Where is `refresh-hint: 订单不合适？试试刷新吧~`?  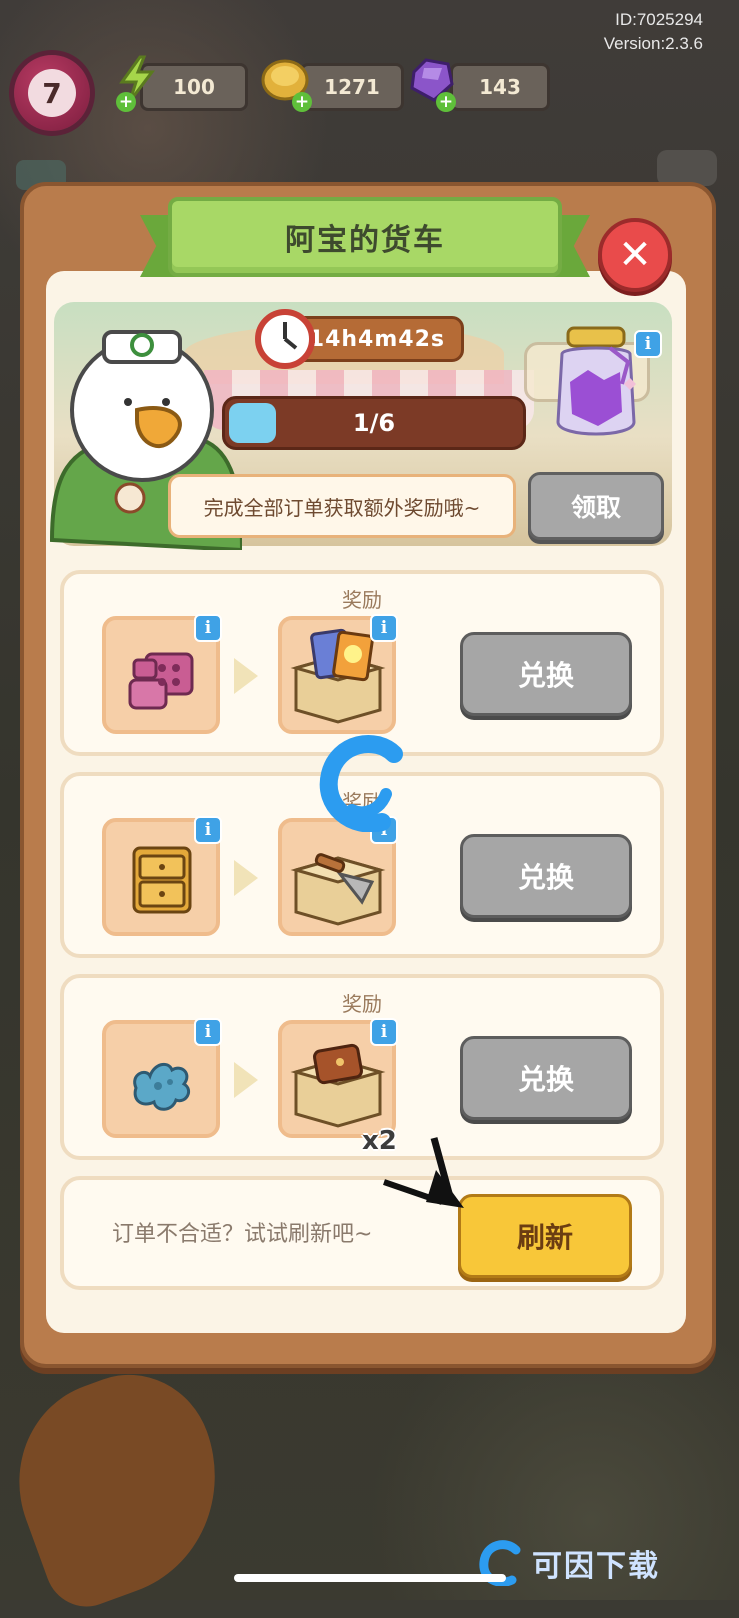 refresh-hint: 订单不合适？试试刷新吧~ is located at coordinates (242, 1234).